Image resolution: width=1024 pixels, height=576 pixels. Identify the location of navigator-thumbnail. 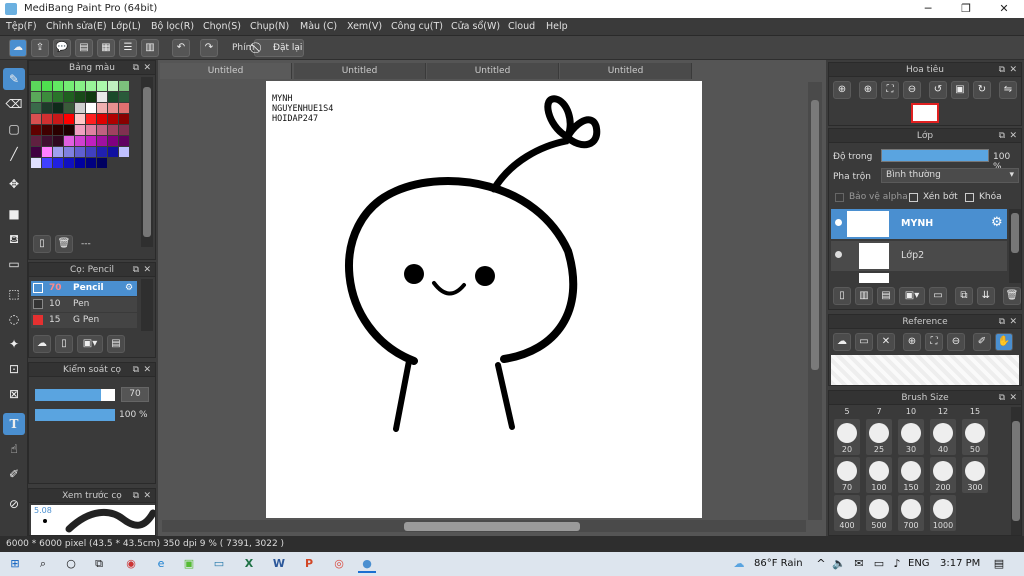
(925, 113).